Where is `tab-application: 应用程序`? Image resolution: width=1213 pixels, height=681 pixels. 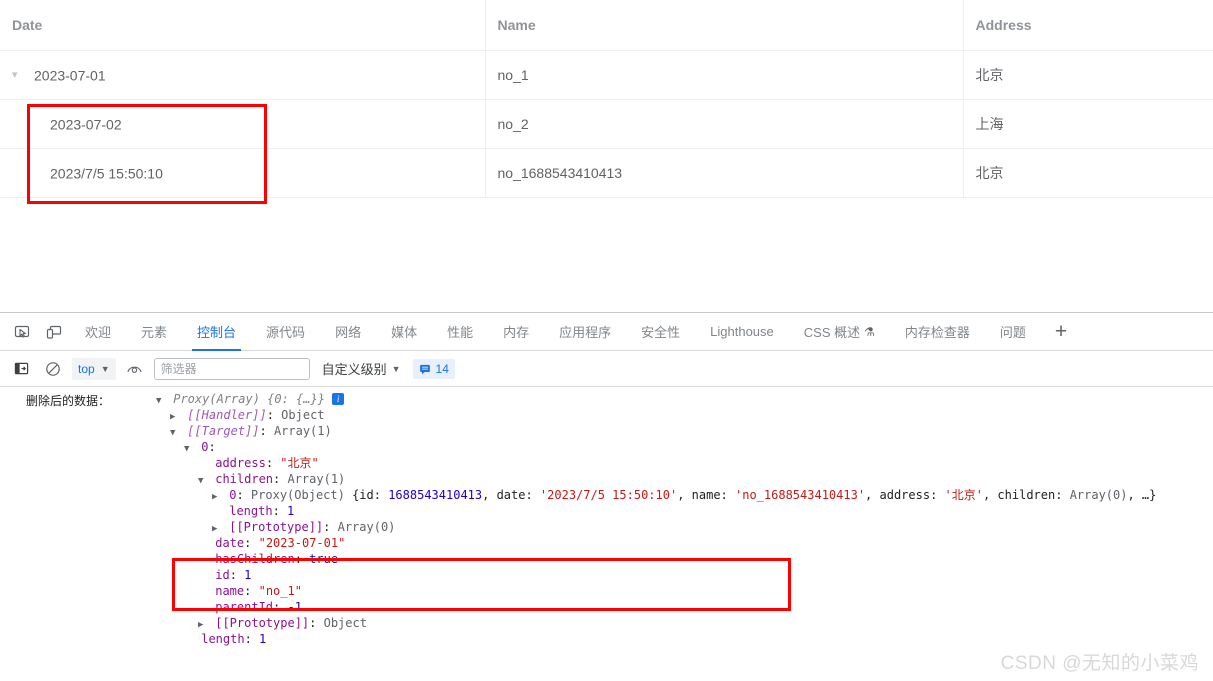 tab-application: 应用程序 is located at coordinates (585, 332).